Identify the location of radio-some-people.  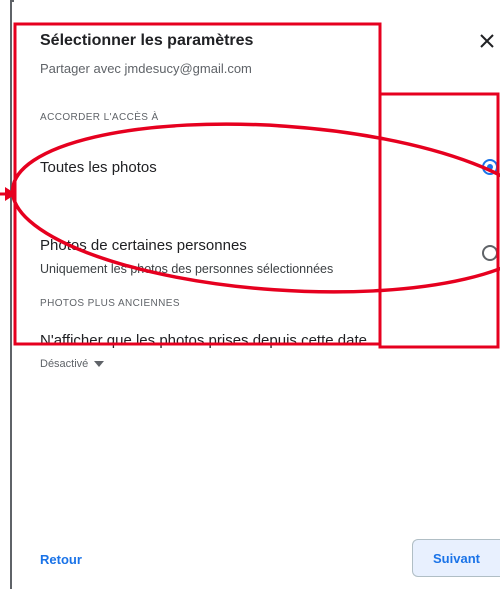
(490, 253).